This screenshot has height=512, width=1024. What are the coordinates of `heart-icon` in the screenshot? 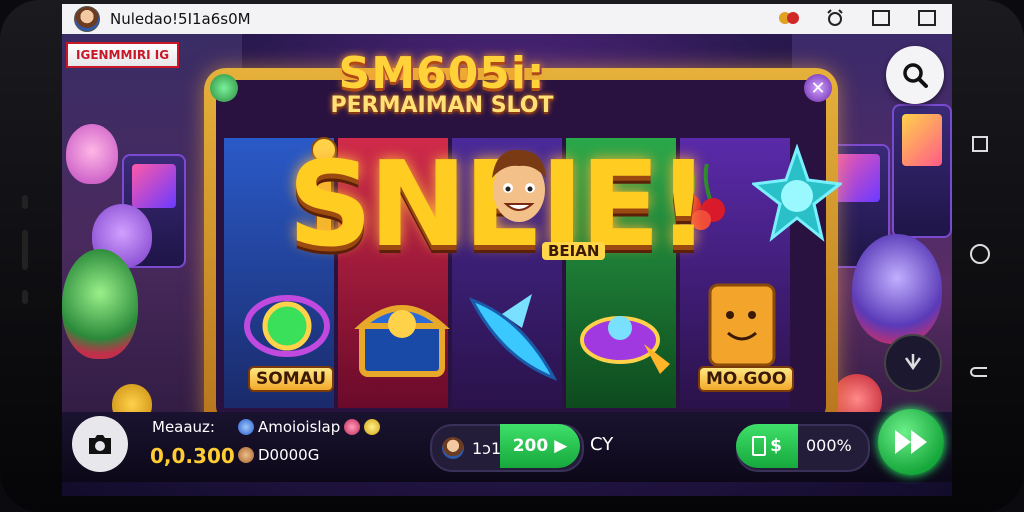 It's located at (352, 427).